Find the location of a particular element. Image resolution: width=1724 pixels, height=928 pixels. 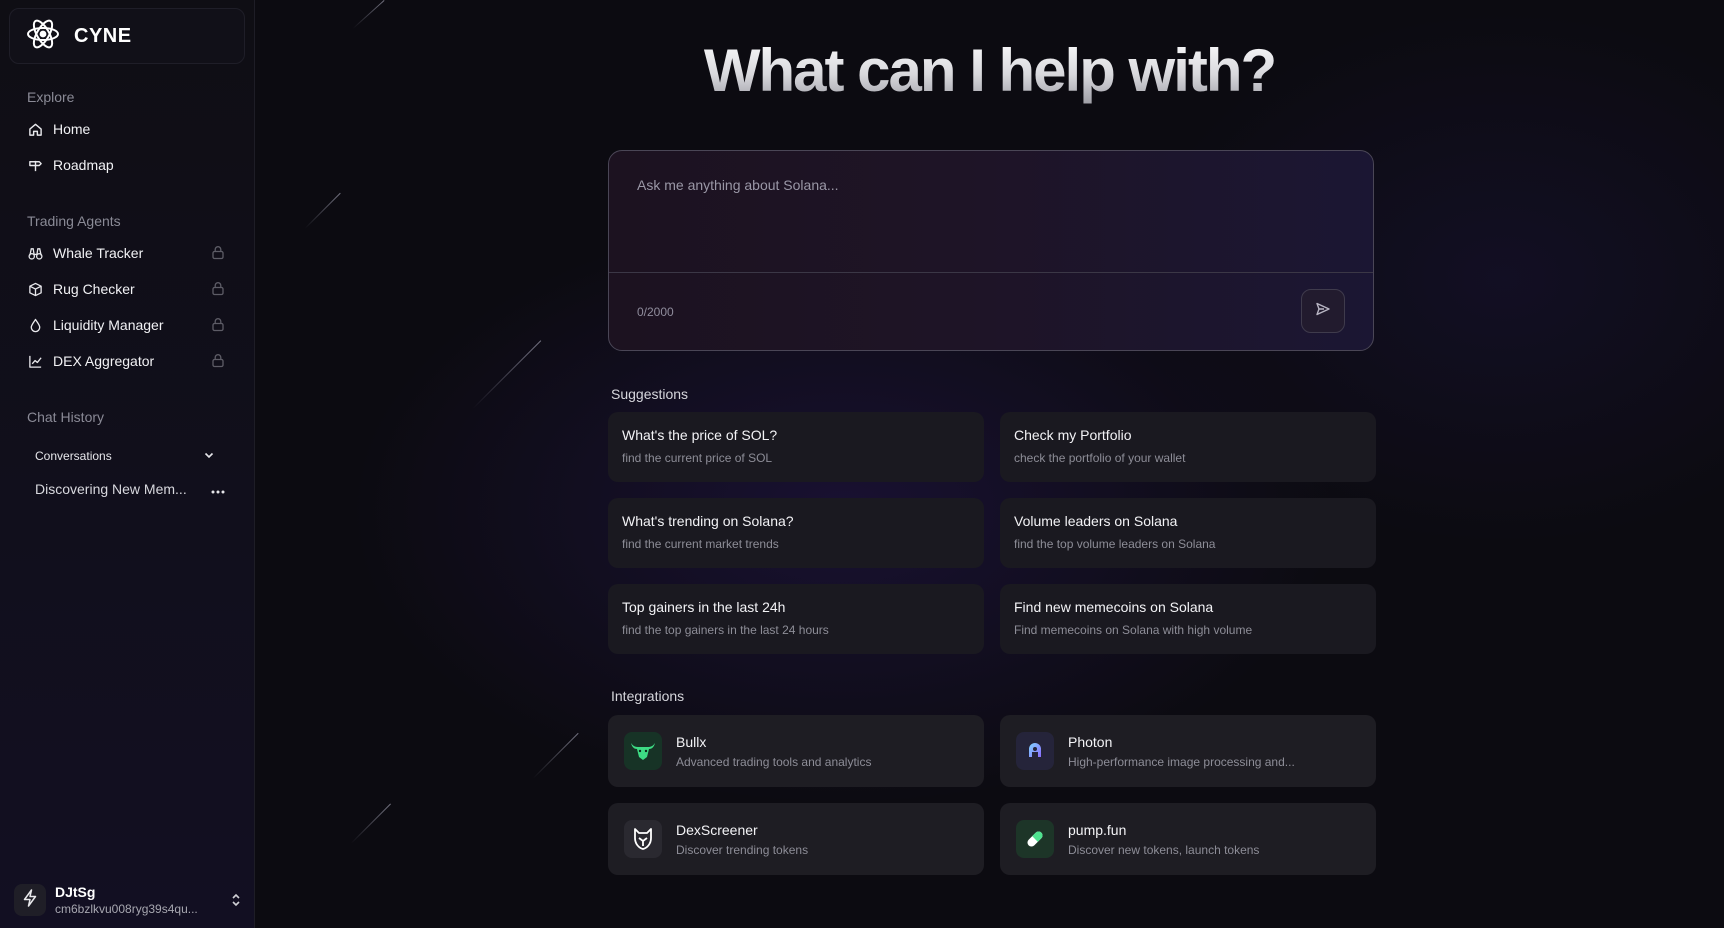

sidebar-item-liquidity-manager: Liquidity Manager is located at coordinates (127, 325).